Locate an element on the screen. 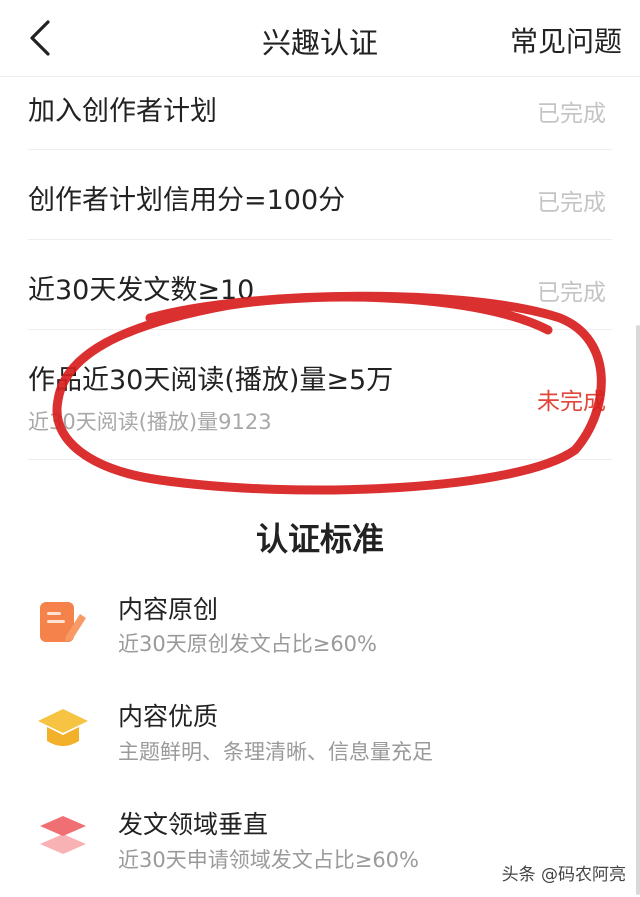 The image size is (640, 897). graduation-cap-icon is located at coordinates (63, 727).